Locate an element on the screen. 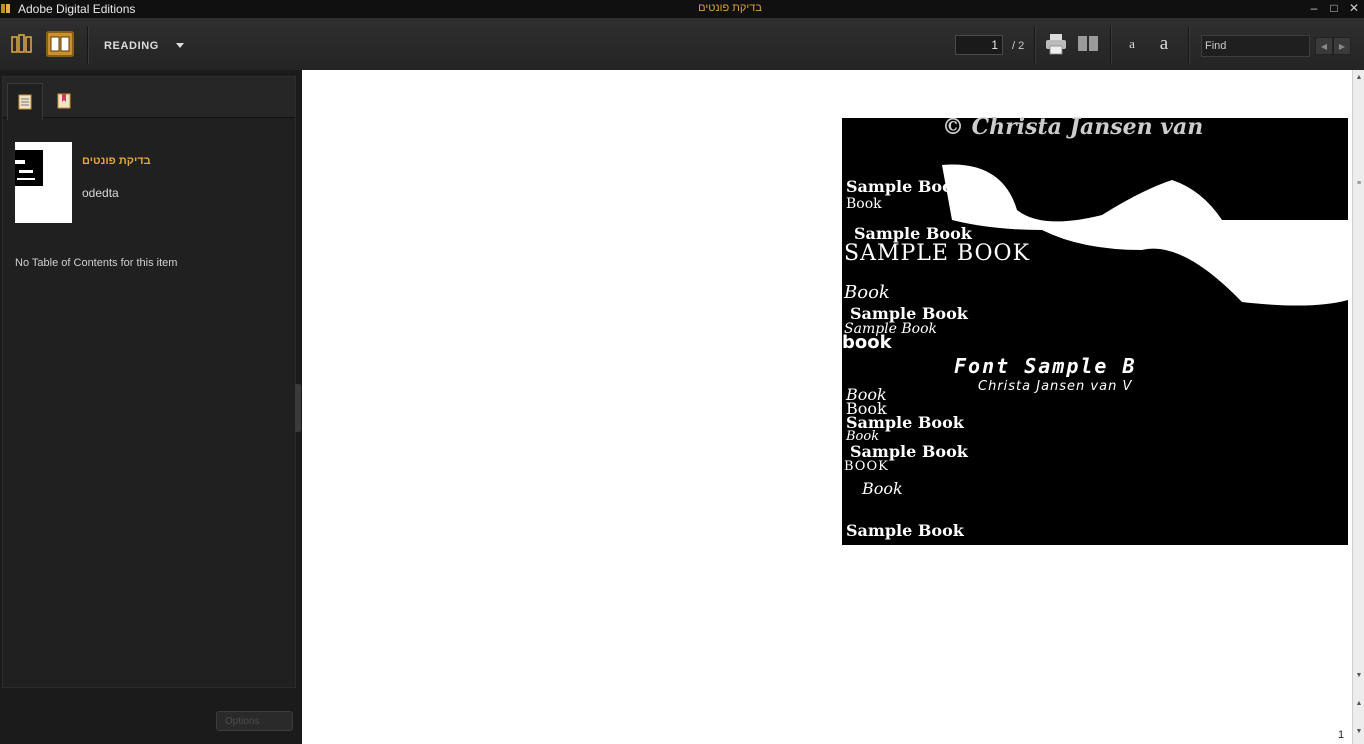 The image size is (1364, 744). open-book-icon is located at coordinates (60, 44).